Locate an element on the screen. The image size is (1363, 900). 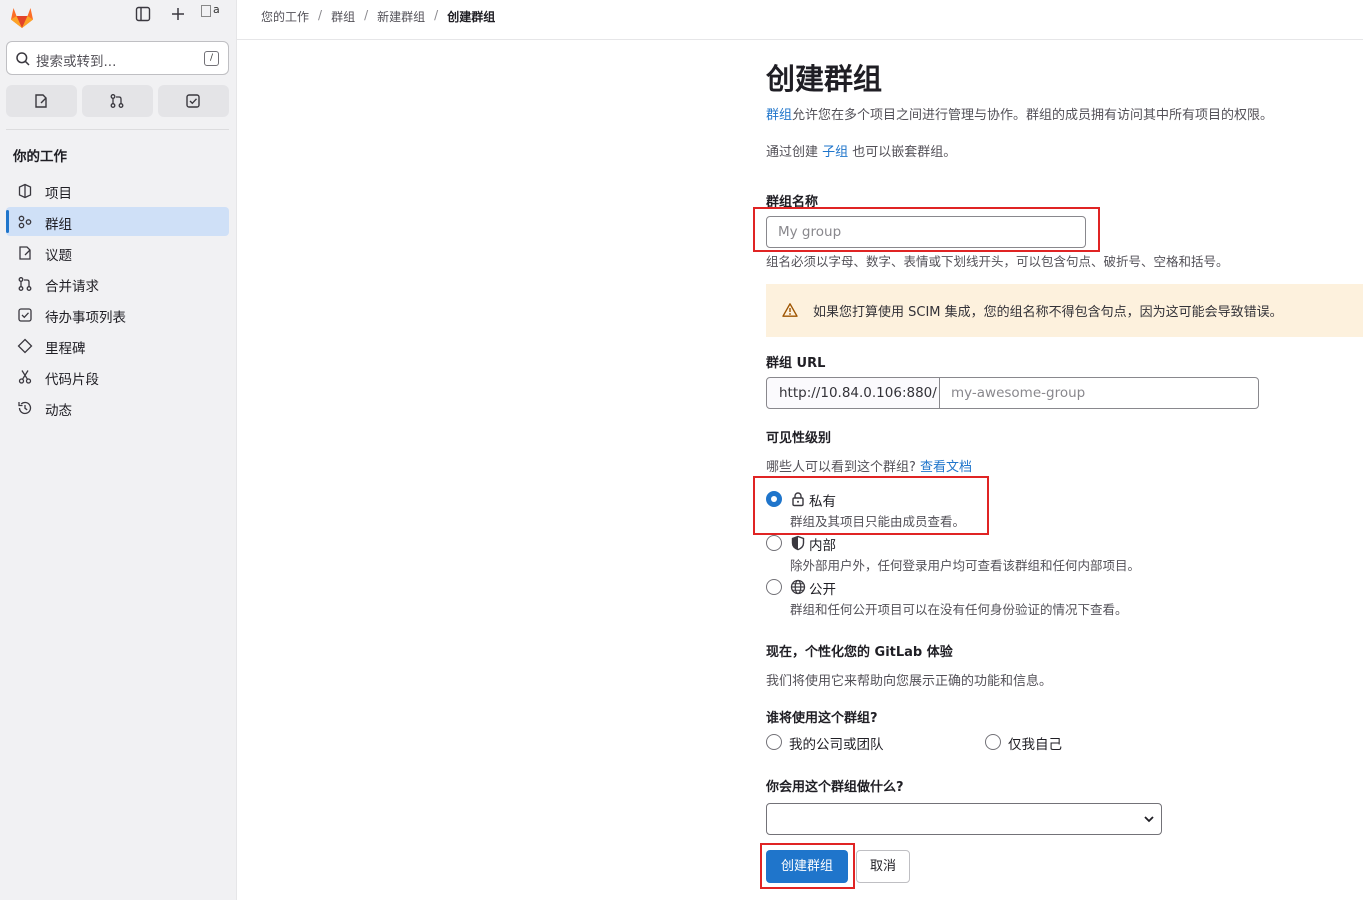
group-url-prefix: http://10.84.0.106:880/ is located at coordinates (853, 393).